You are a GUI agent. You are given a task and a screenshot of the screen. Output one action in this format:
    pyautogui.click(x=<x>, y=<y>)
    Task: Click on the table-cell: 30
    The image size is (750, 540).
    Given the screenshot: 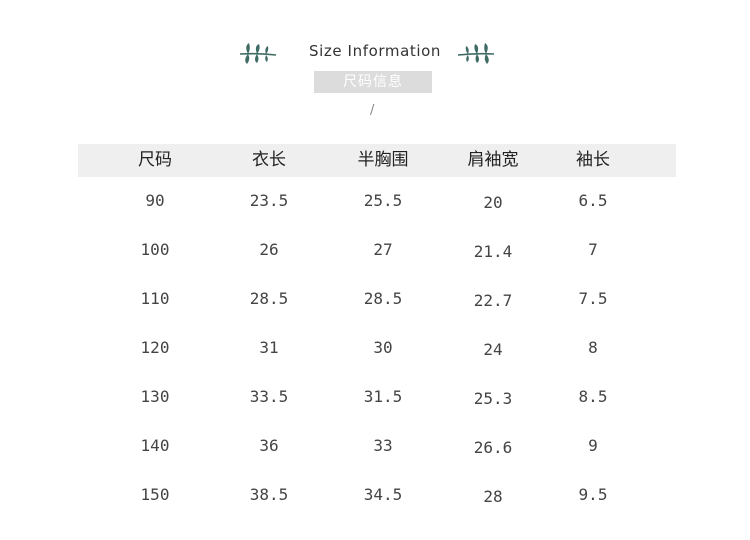 What is the action you would take?
    pyautogui.click(x=383, y=347)
    